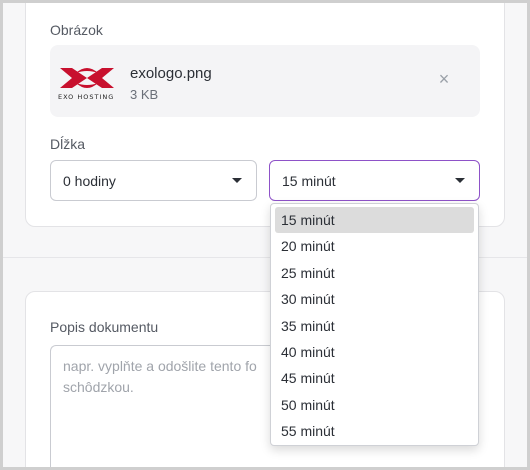 Image resolution: width=530 pixels, height=470 pixels. What do you see at coordinates (374, 378) in the screenshot?
I see `dropdown-option: 45 minút` at bounding box center [374, 378].